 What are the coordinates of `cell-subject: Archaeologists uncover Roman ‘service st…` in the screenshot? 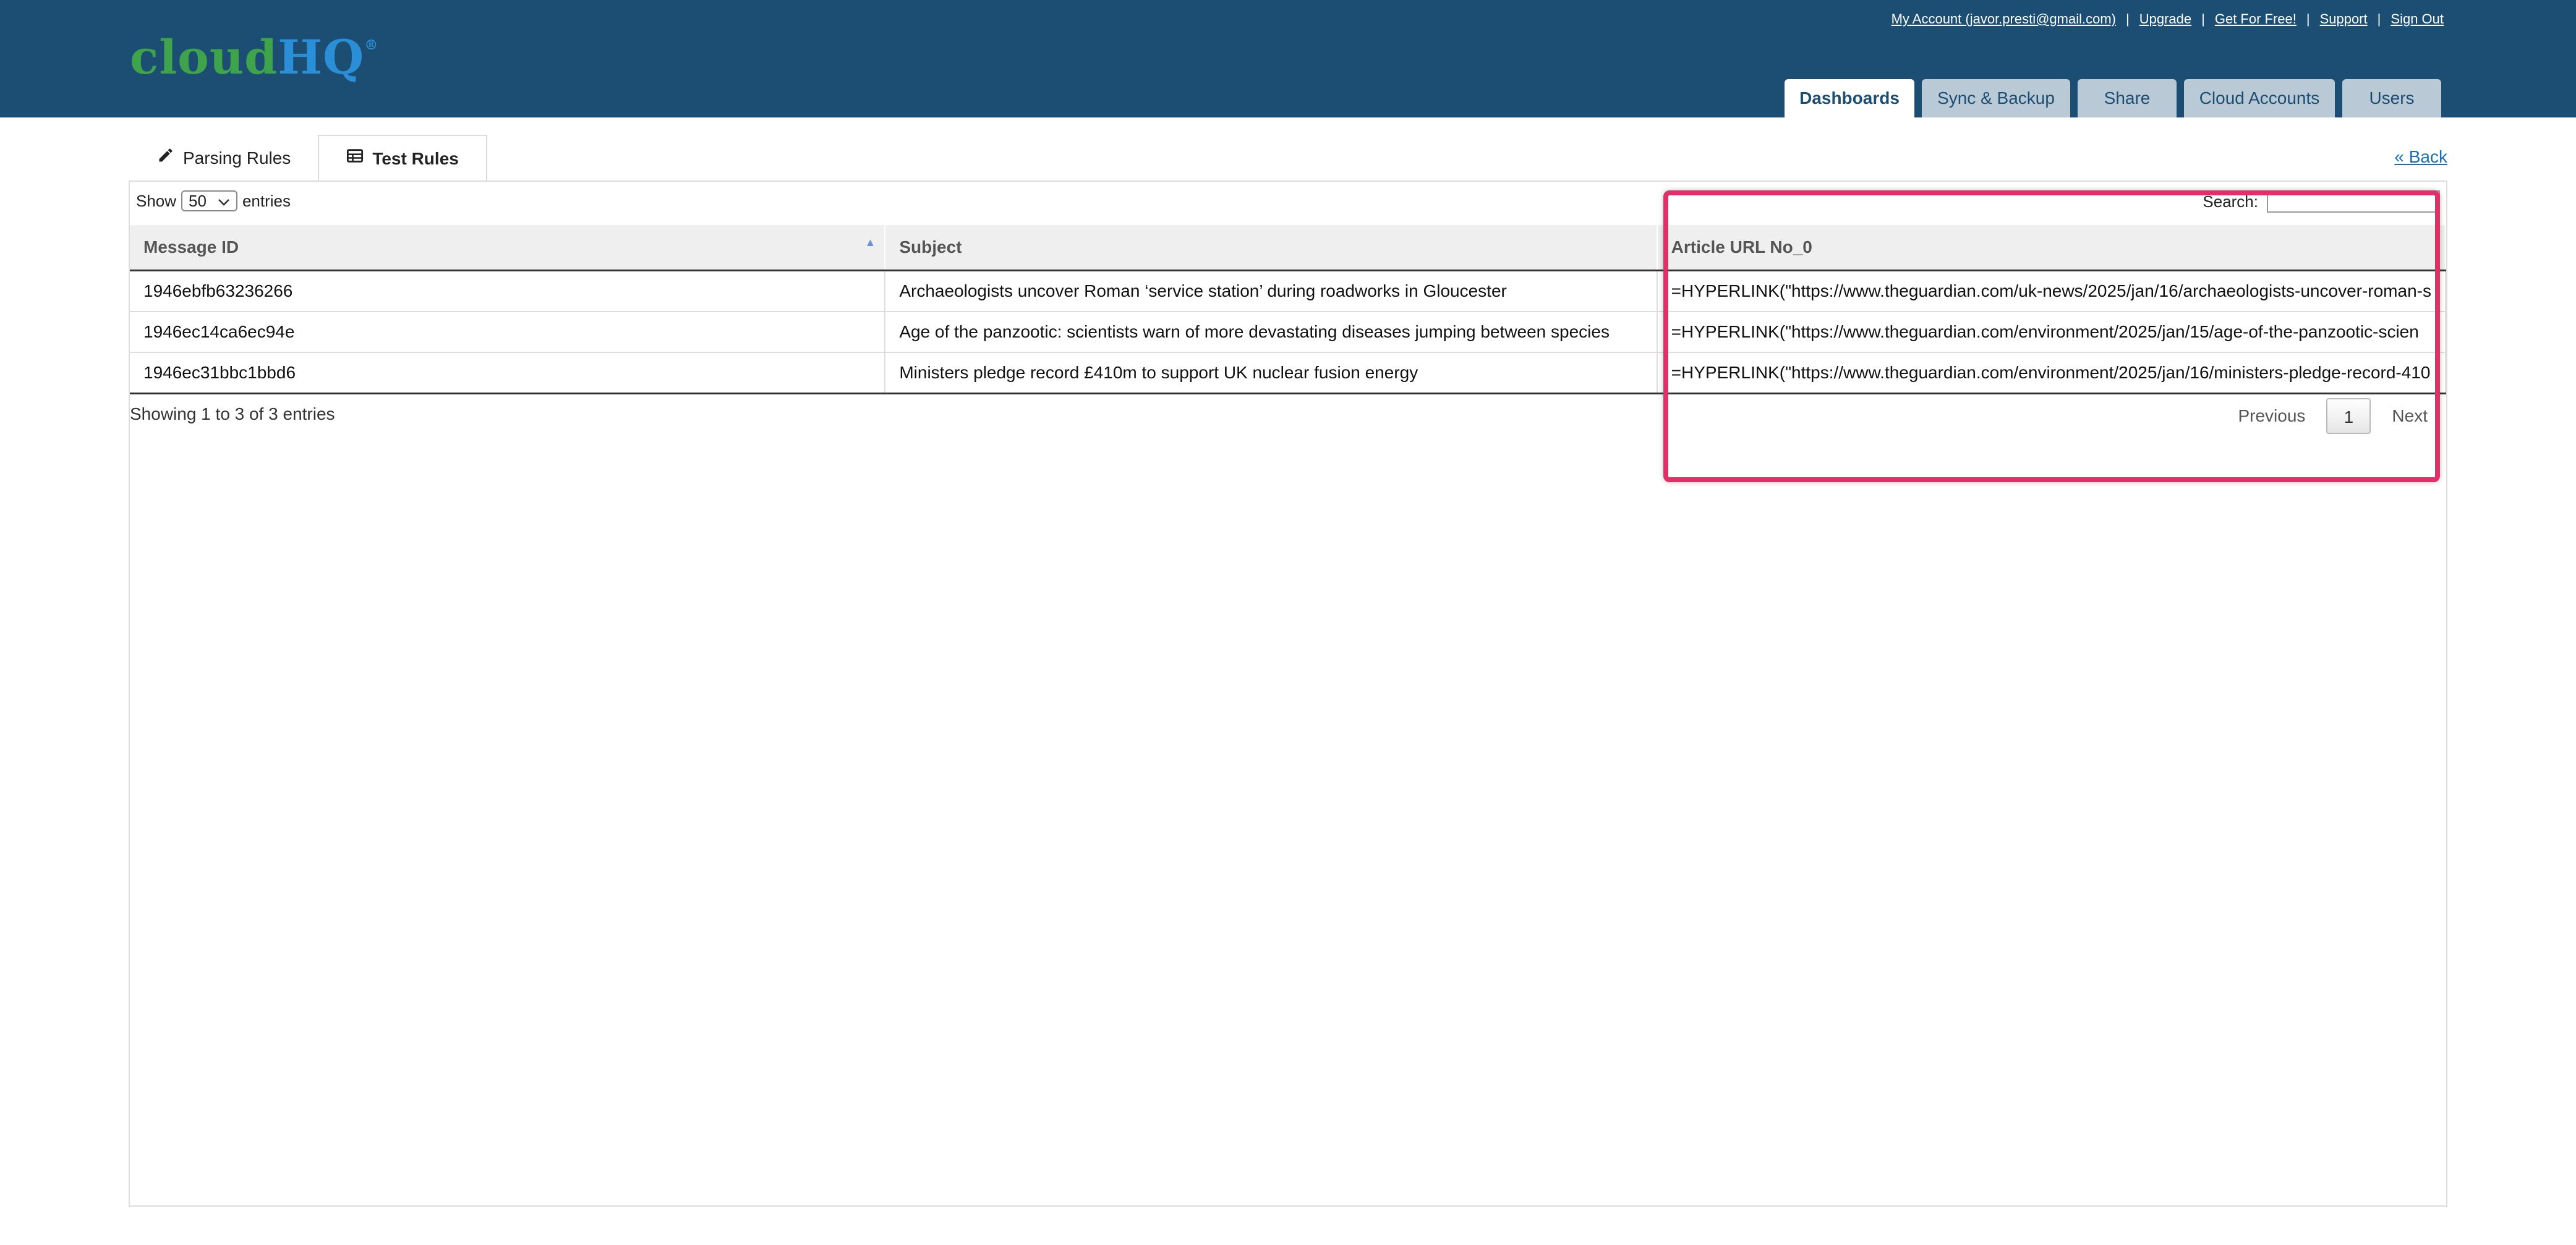 It's located at (1271, 291).